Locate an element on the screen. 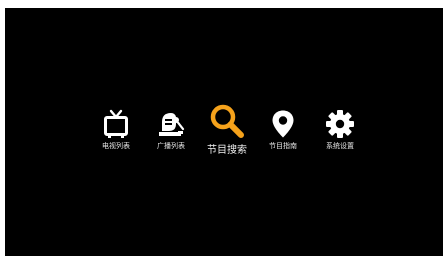 The width and height of the screenshot is (448, 256). menu-item-program-search: 节目搜索 is located at coordinates (227, 130).